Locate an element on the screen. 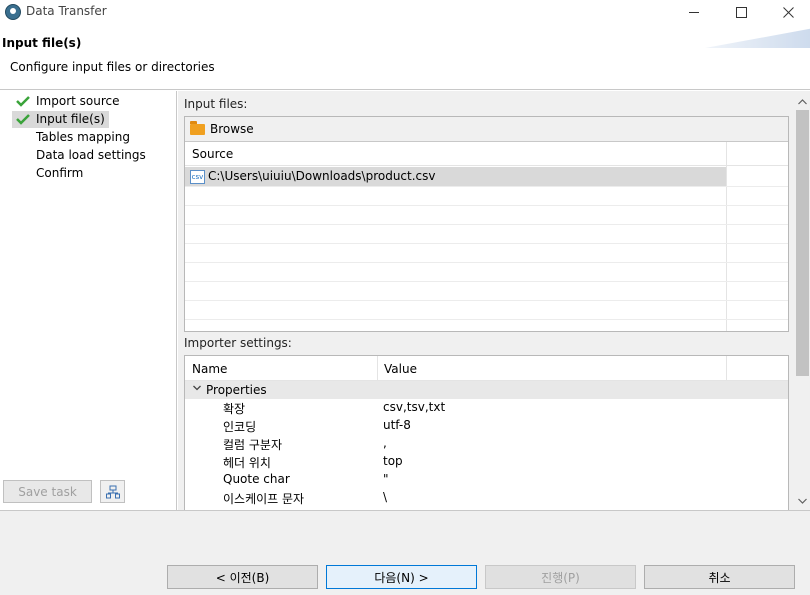 The image size is (810, 595). nav-item-input-files: Input file(s) is located at coordinates (60, 119).